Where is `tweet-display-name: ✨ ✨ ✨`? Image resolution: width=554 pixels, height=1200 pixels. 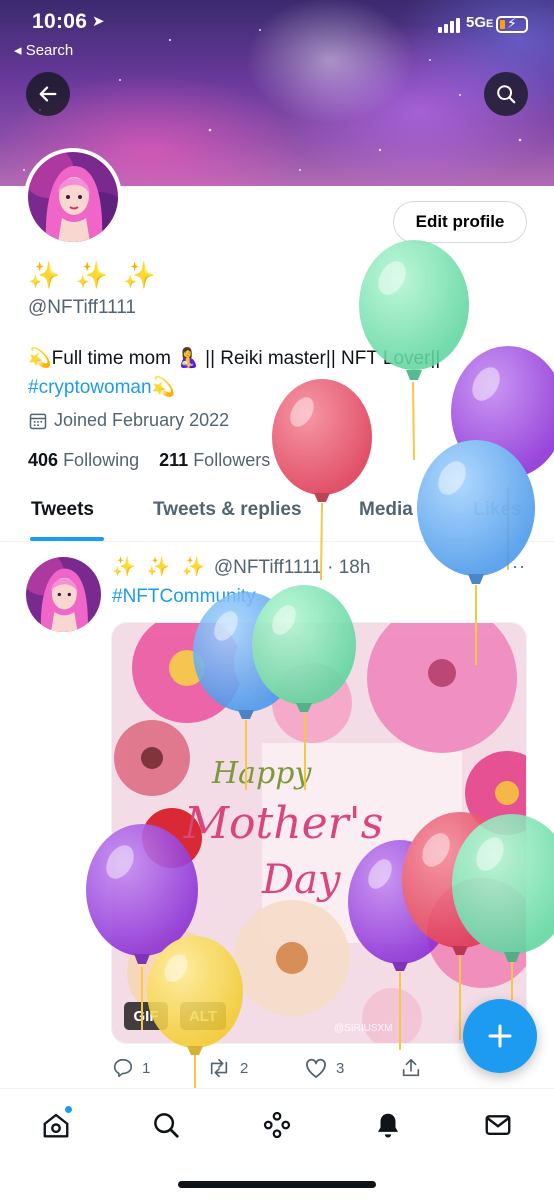
tweet-display-name: ✨ ✨ ✨ is located at coordinates (160, 567).